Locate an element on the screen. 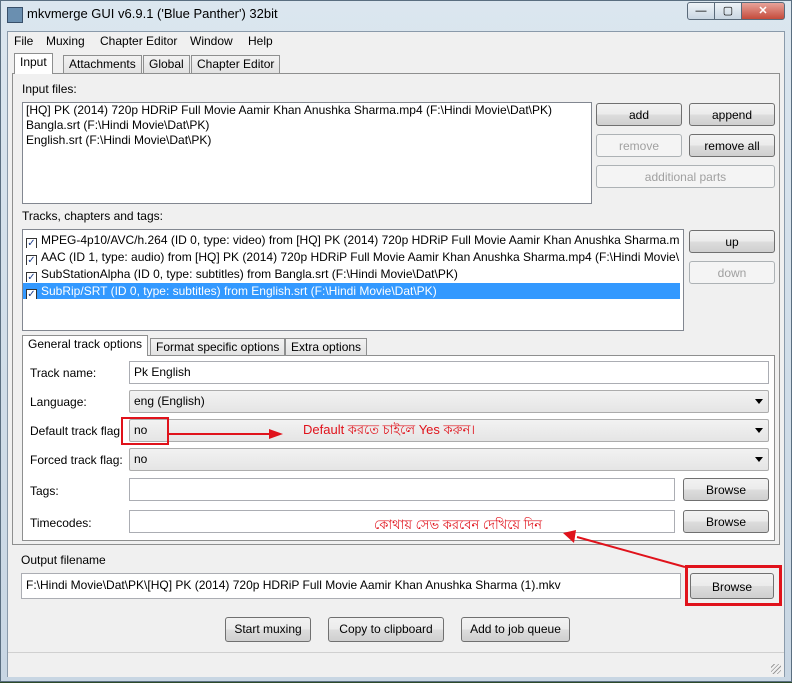 This screenshot has height=683, width=792. browse-highlight is located at coordinates (733, 585).